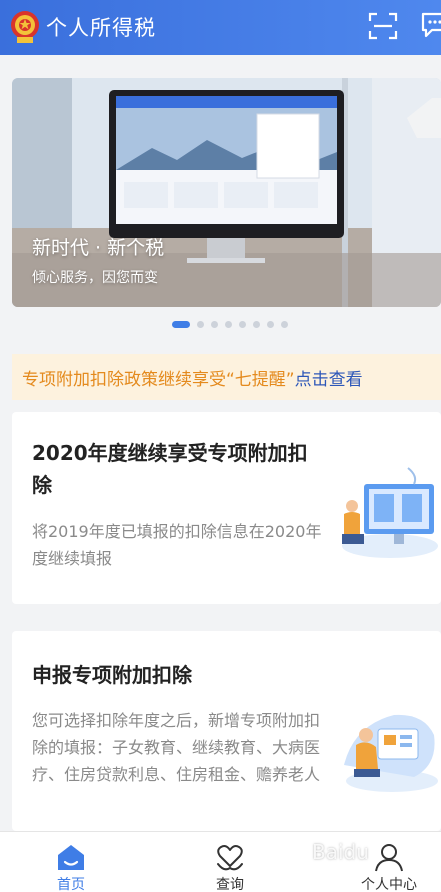 The image size is (441, 892). I want to click on tab-query: 查询, so click(230, 862).